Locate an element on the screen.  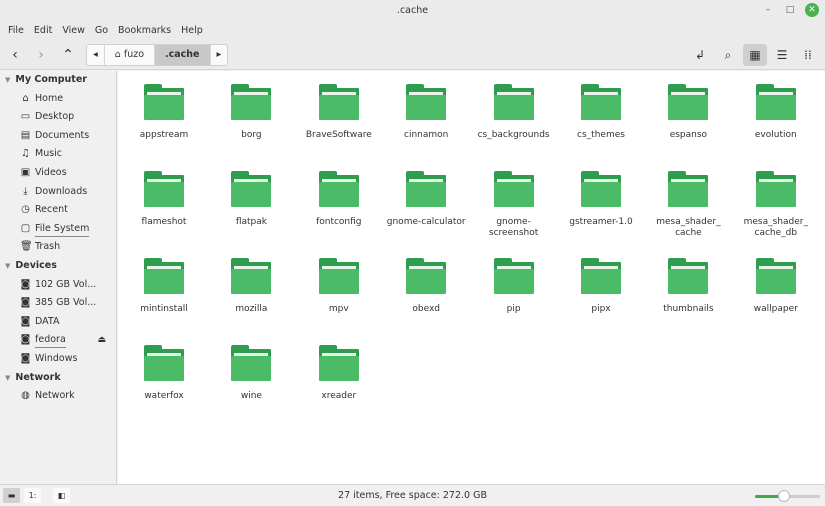
folder-item: borg is located at coordinates (251, 112).